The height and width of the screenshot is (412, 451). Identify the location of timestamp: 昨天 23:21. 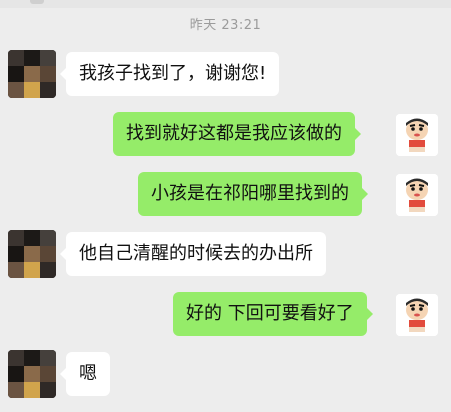
(225, 25).